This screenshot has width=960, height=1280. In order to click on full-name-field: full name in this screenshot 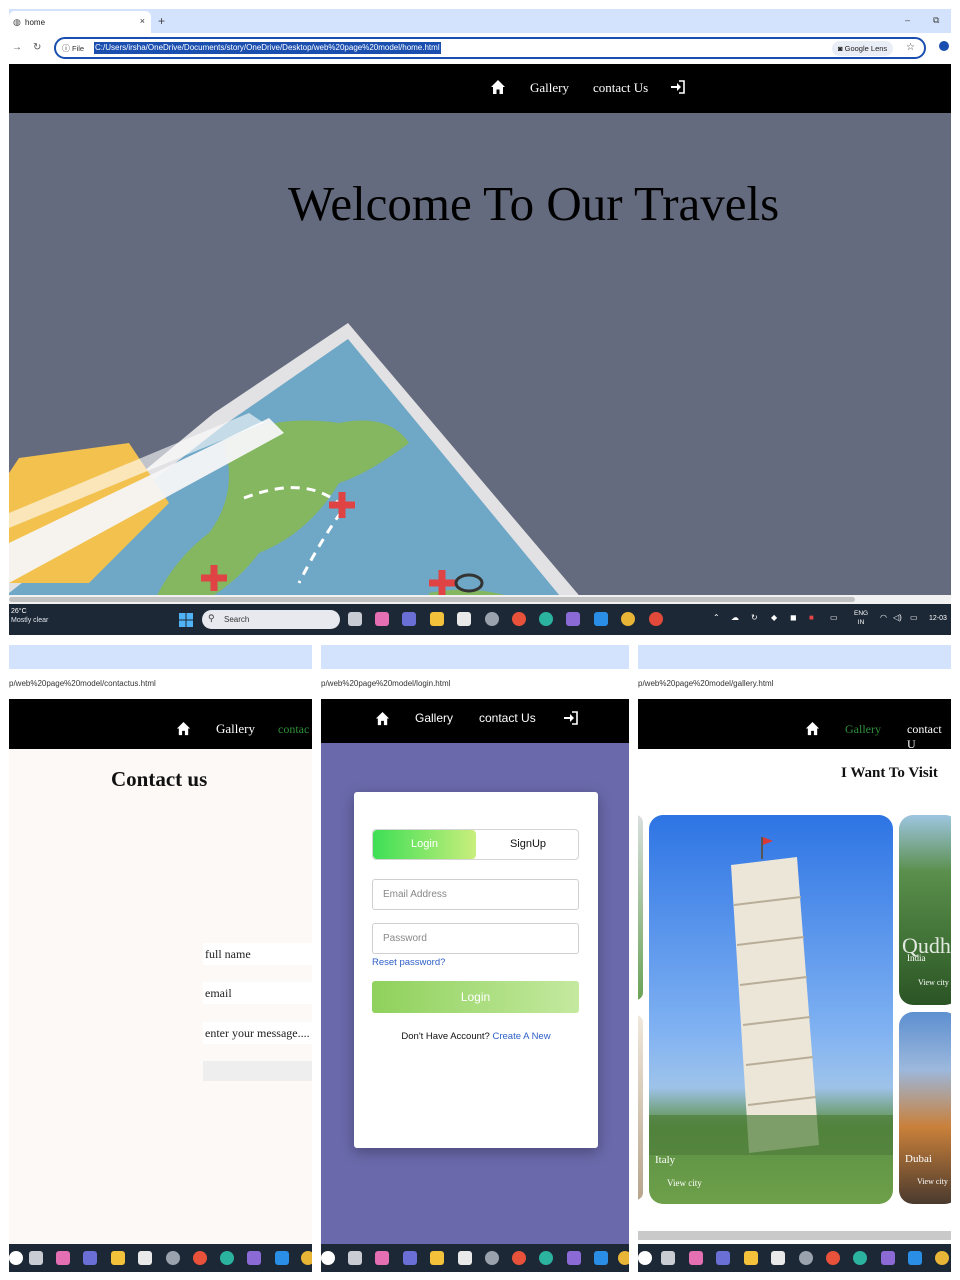, I will do `click(257, 954)`.